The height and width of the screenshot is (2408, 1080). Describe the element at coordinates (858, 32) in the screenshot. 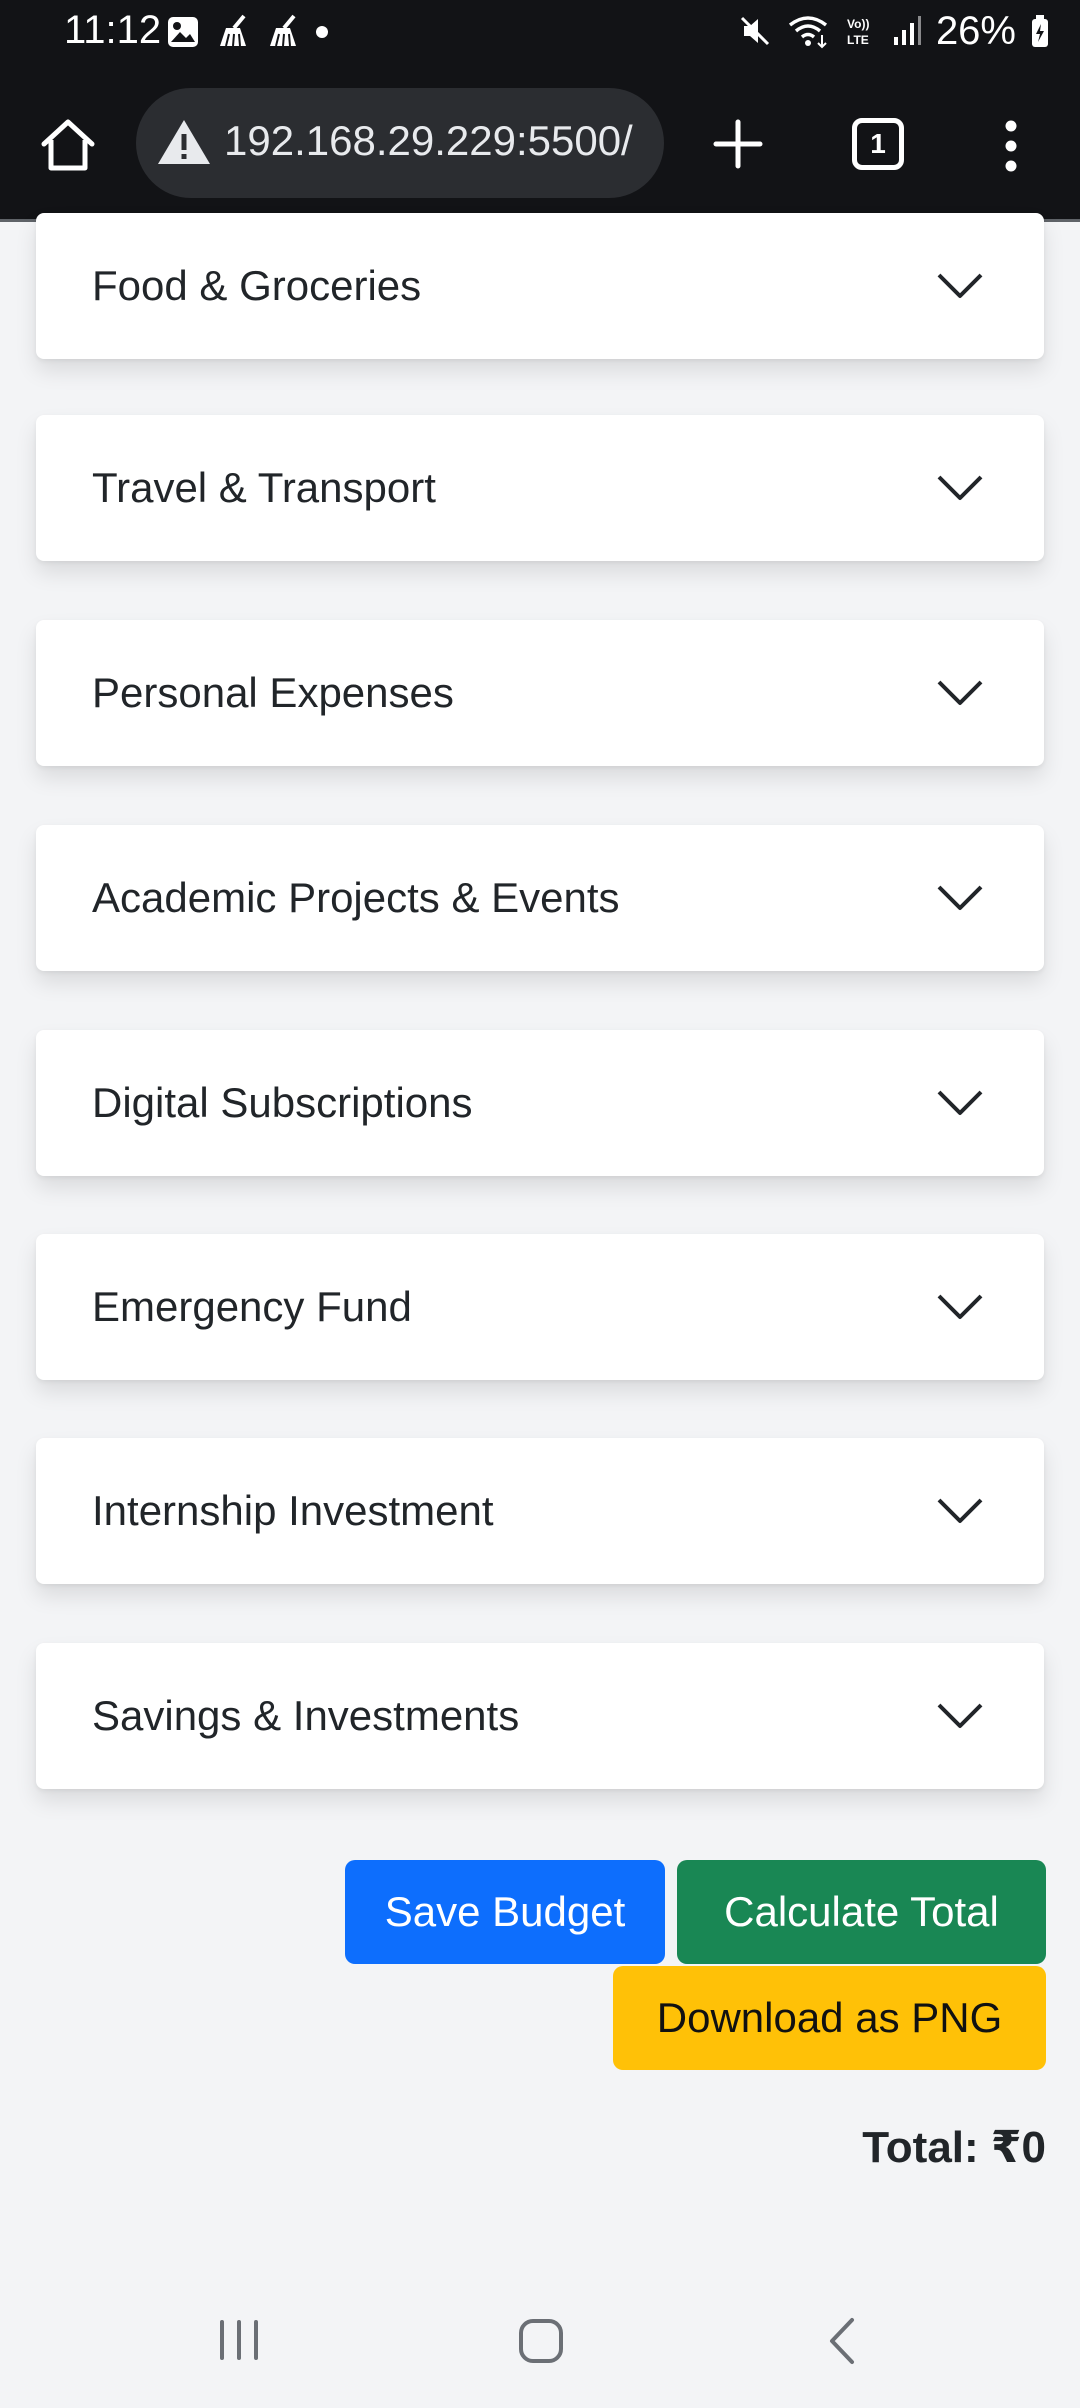

I see `volte-icon: Vo)) LTE` at that location.